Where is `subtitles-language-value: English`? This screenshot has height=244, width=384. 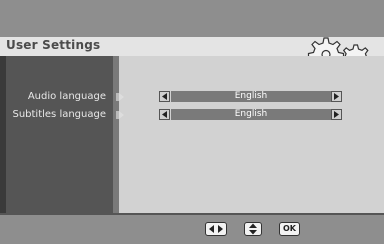
subtitles-language-value: English is located at coordinates (251, 114).